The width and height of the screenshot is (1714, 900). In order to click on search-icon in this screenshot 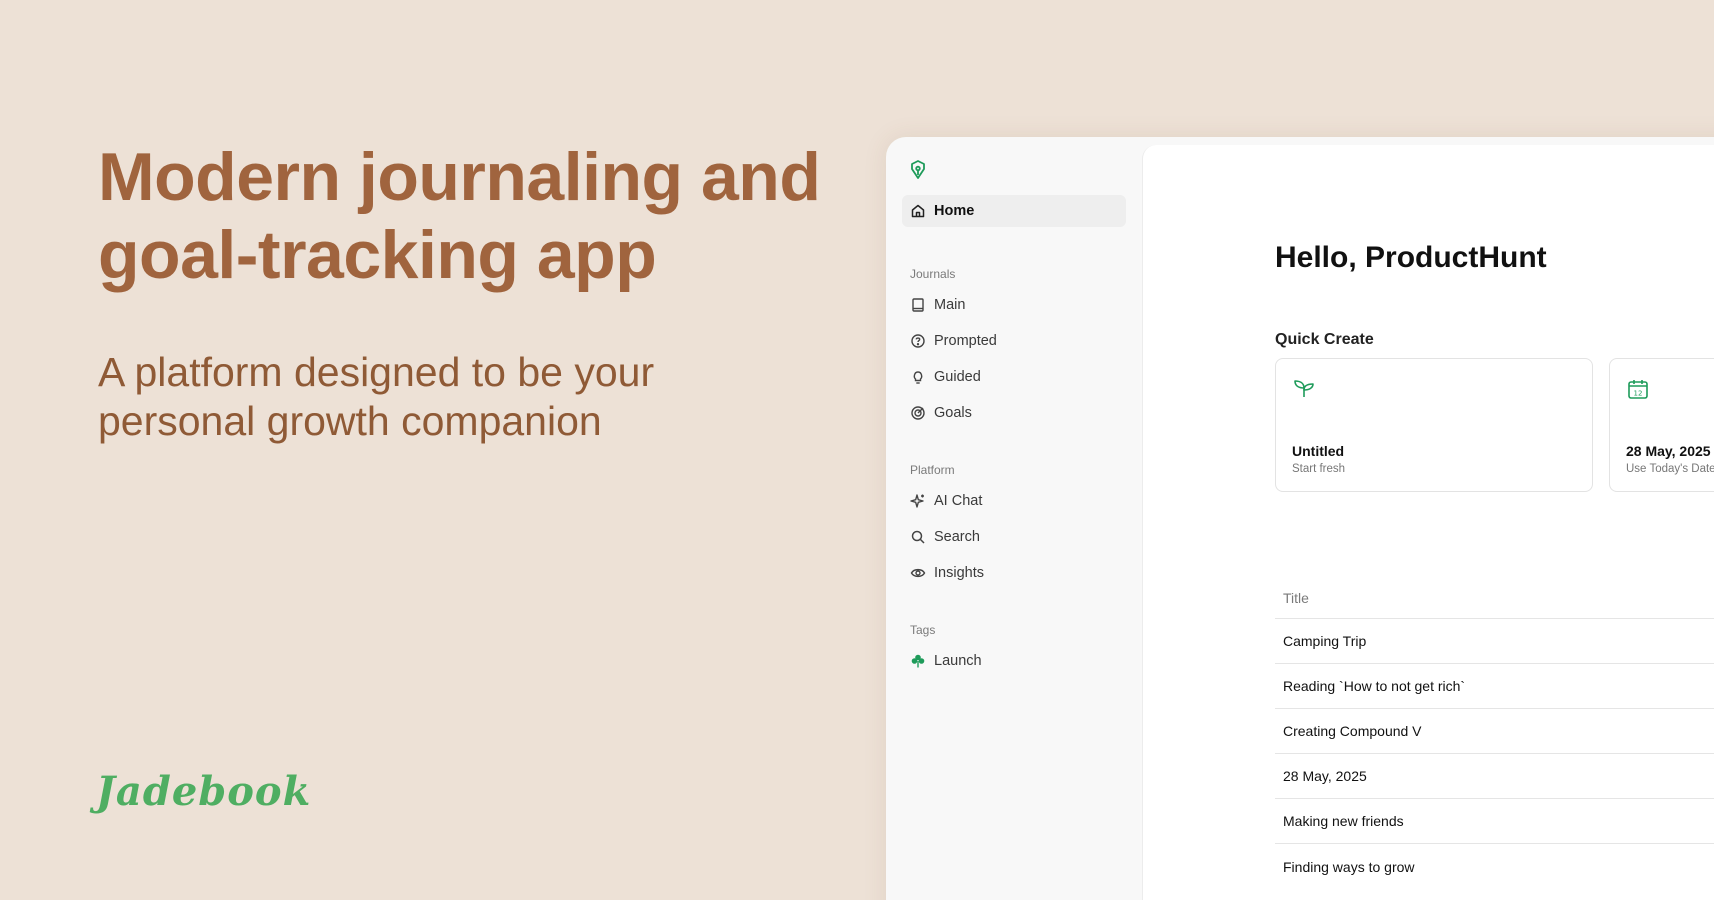, I will do `click(918, 537)`.